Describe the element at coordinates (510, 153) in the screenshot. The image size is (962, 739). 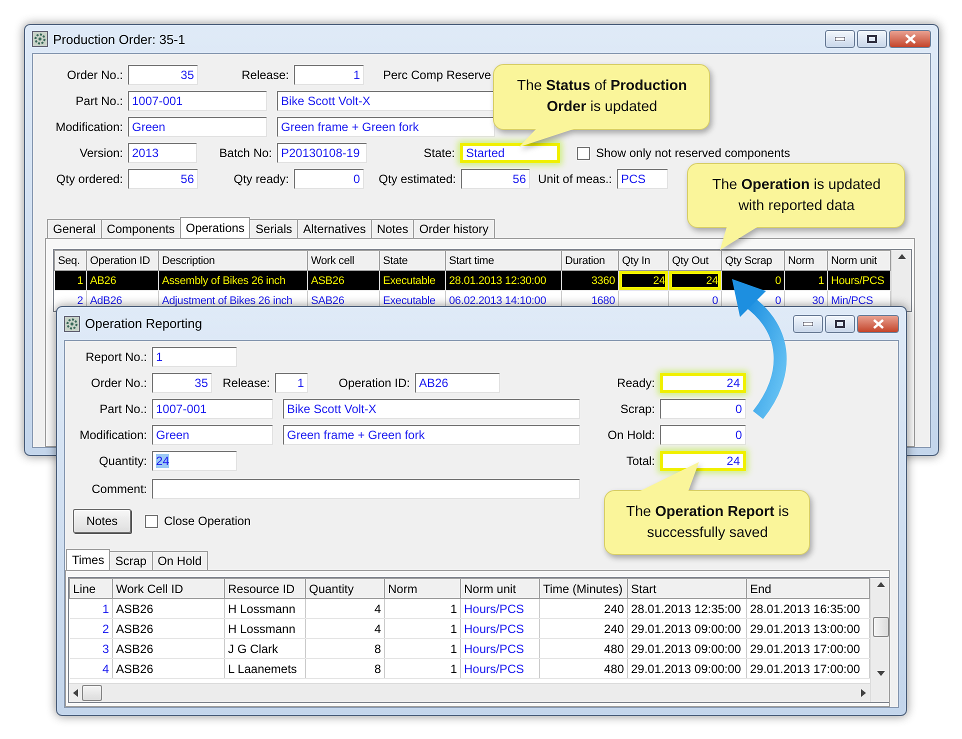
I see `text-field: Started` at that location.